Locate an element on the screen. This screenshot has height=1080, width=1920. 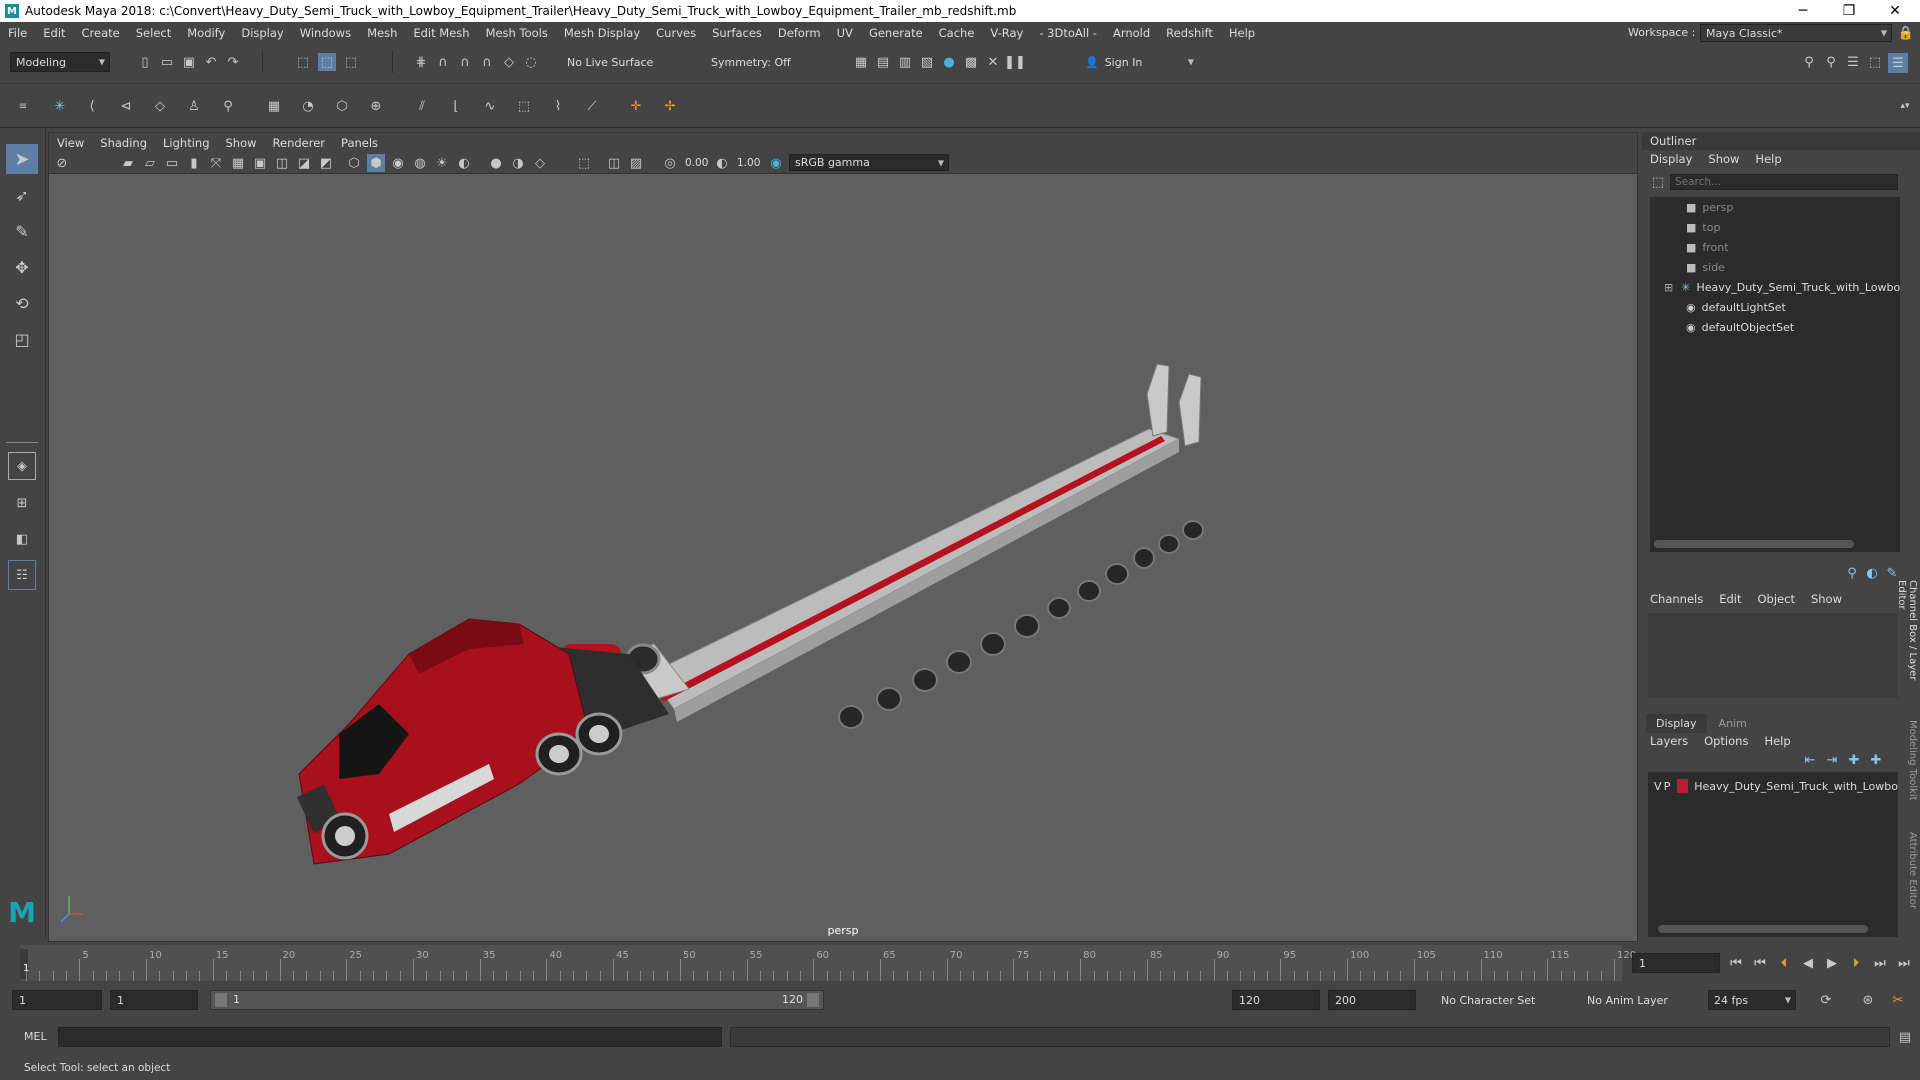
render-settings-icon: ▧ is located at coordinates (927, 62).